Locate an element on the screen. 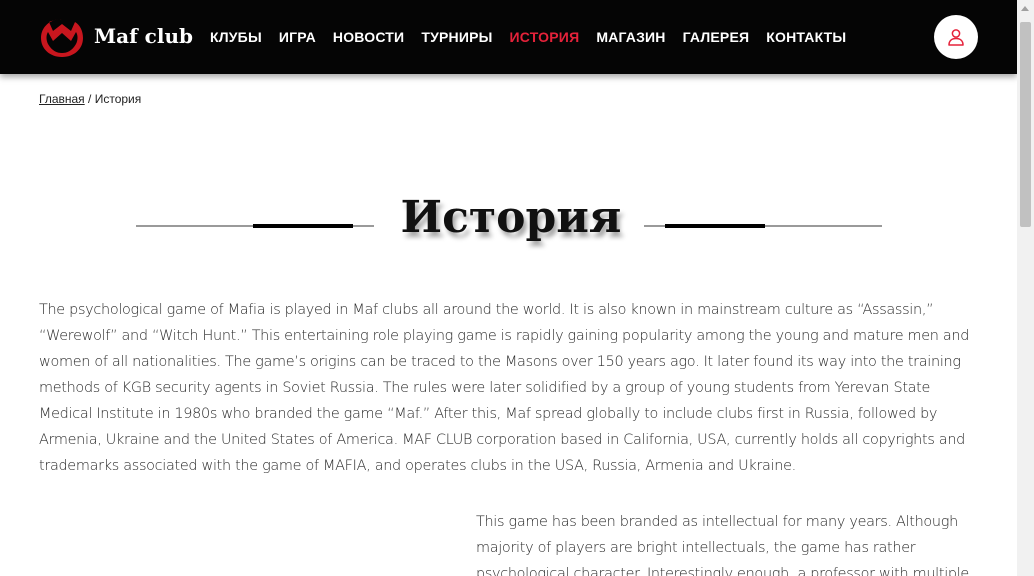 The height and width of the screenshot is (576, 1034). nav-item-clubs: КЛУБЫ is located at coordinates (236, 37).